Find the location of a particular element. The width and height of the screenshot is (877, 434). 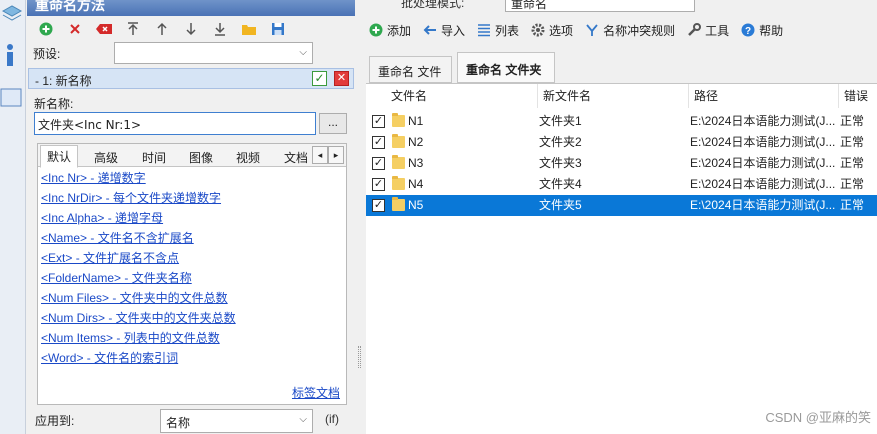

cell-new-name: 文件夹3 is located at coordinates (560, 163).